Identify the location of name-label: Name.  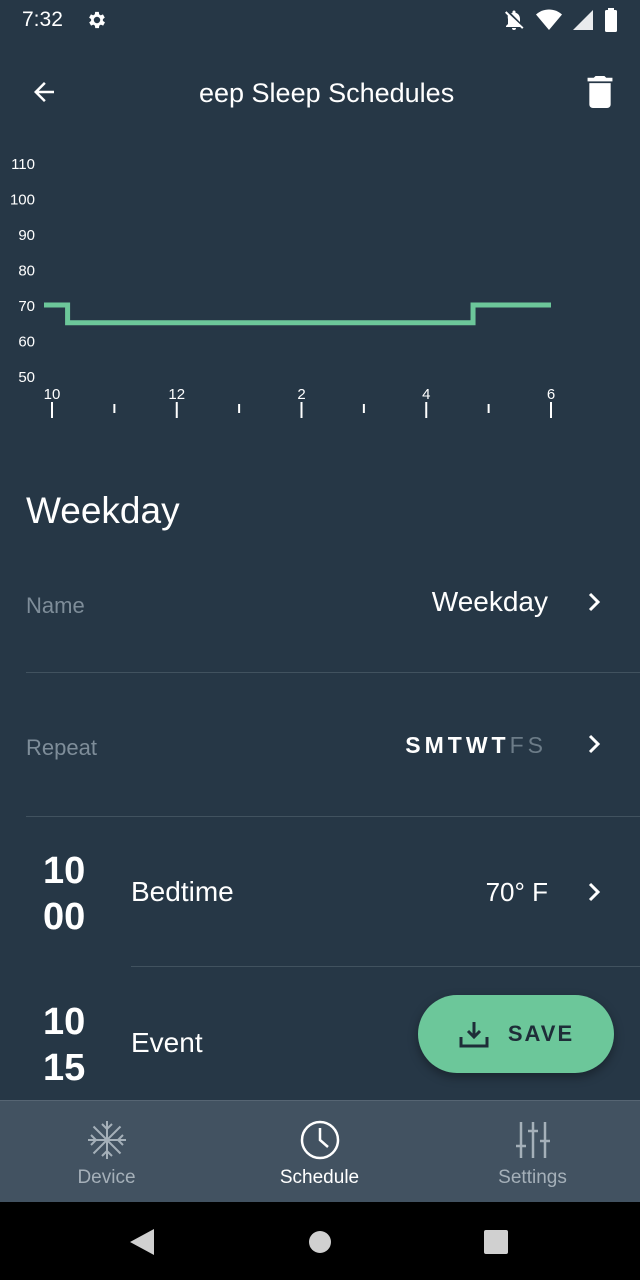
(55, 605).